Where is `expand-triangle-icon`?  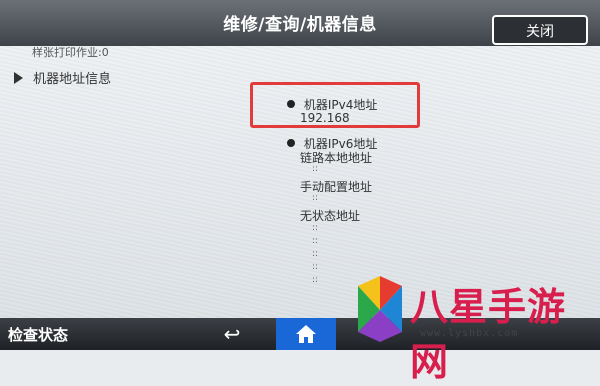 expand-triangle-icon is located at coordinates (18, 78).